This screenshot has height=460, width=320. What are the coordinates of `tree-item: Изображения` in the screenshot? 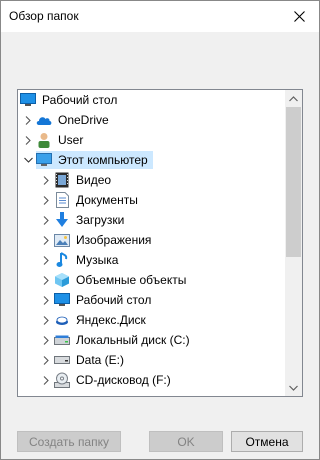 It's located at (152, 240).